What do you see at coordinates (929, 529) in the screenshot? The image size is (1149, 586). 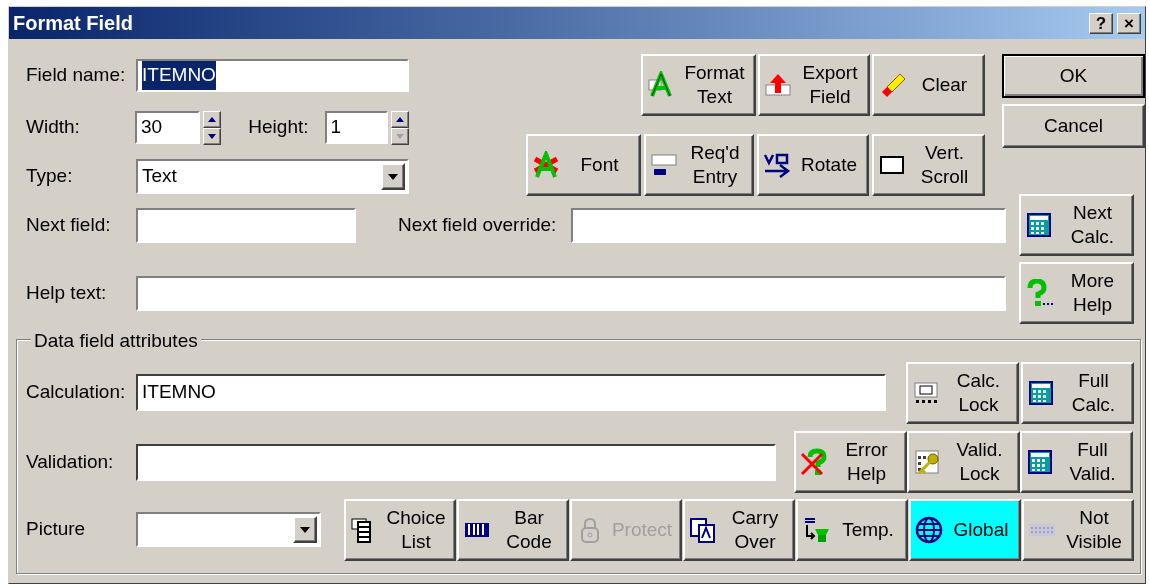 I see `globe-icon` at bounding box center [929, 529].